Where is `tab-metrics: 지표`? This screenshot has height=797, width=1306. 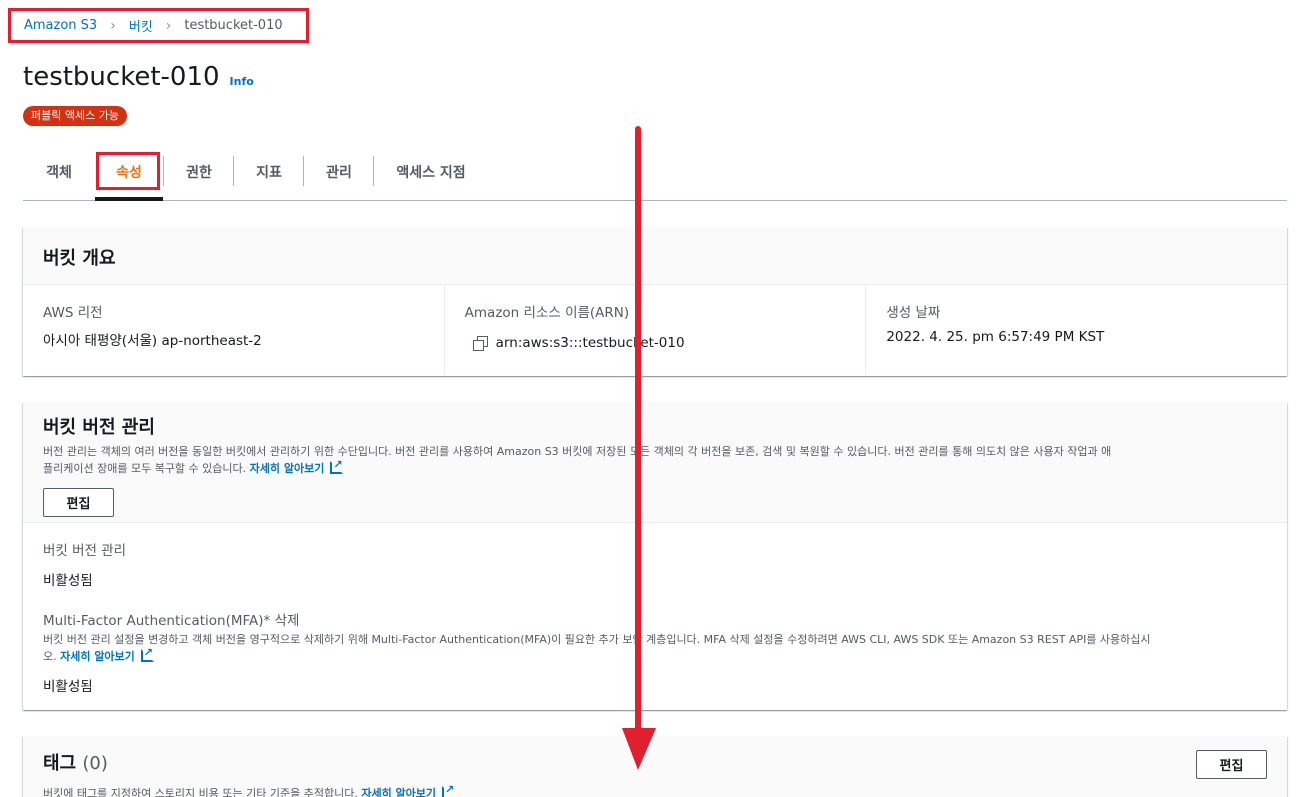 tab-metrics: 지표 is located at coordinates (269, 172).